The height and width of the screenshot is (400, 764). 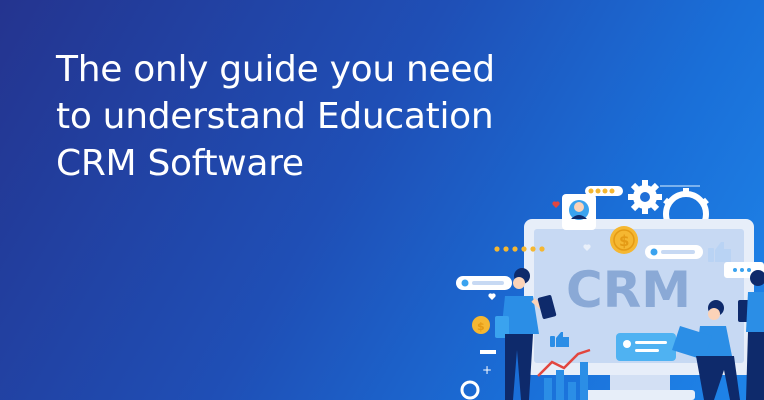 What do you see at coordinates (470, 390) in the screenshot?
I see `decor-ring` at bounding box center [470, 390].